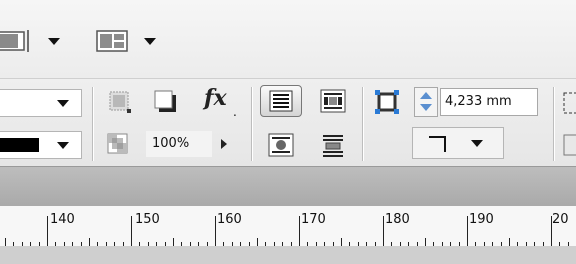  What do you see at coordinates (426, 102) in the screenshot?
I see `stroke-weight-stepper` at bounding box center [426, 102].